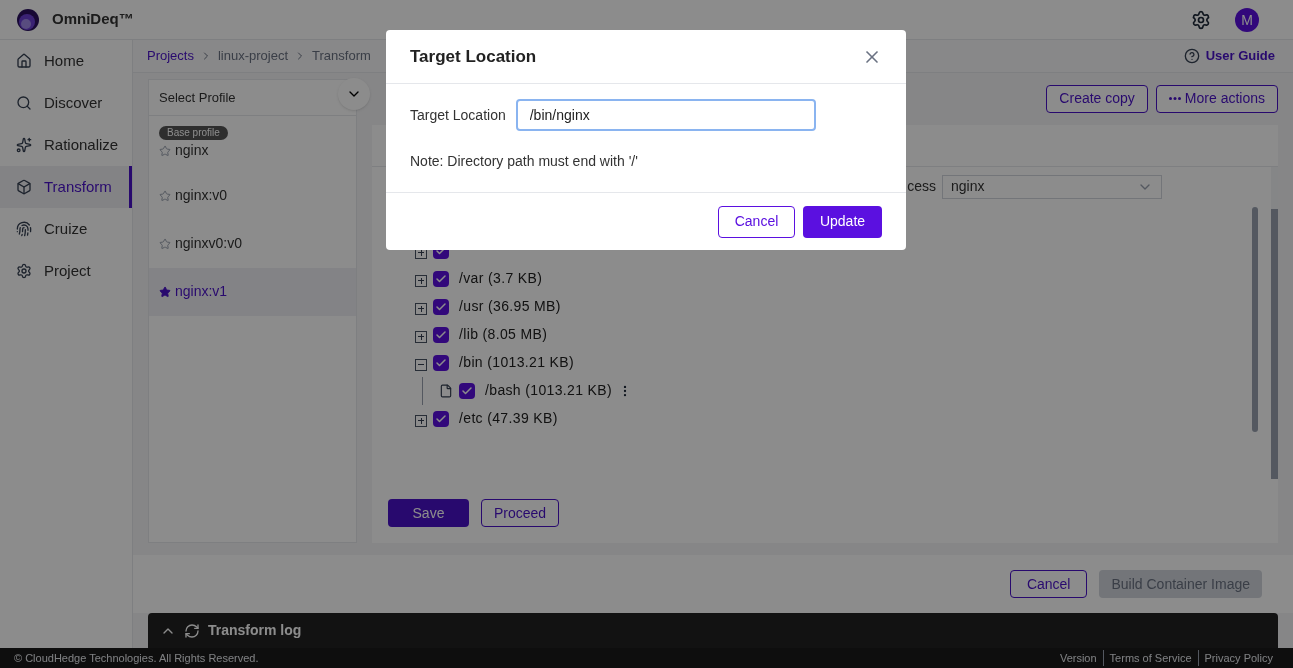 The height and width of the screenshot is (668, 1293). What do you see at coordinates (66, 229) in the screenshot?
I see `sidebar-item: Cruize` at bounding box center [66, 229].